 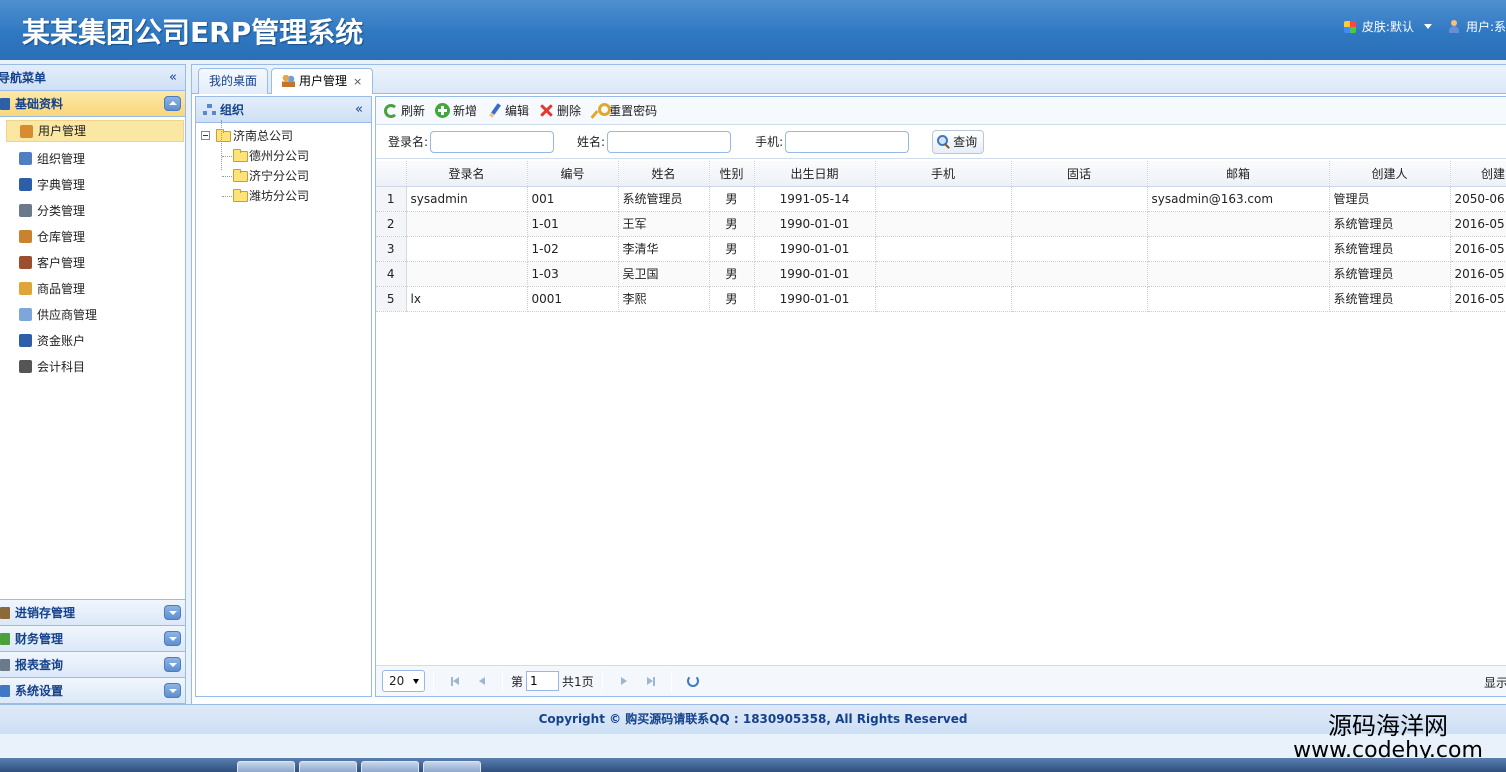 I want to click on table-cell-creator: 系统管理员, so click(x=1390, y=249).